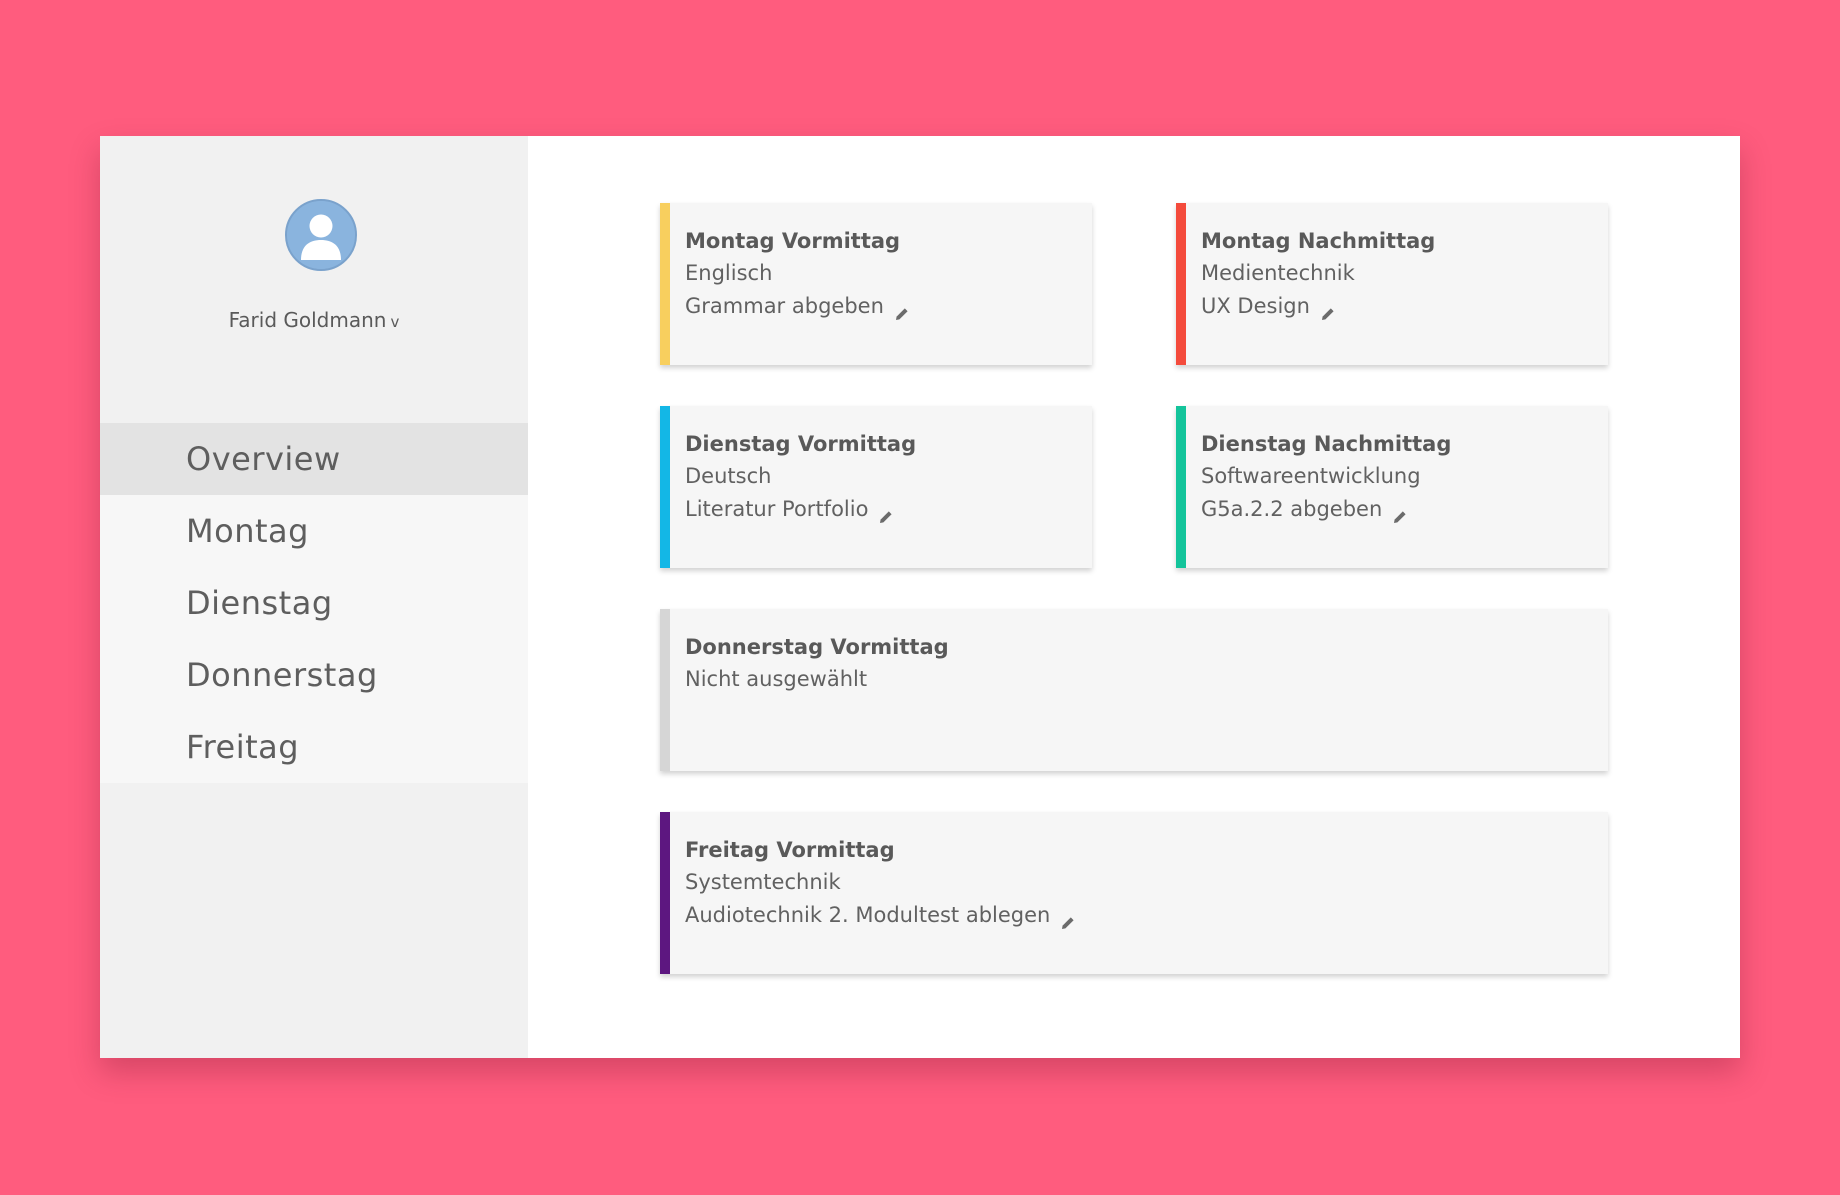  I want to click on card-title: Dienstag Nachmittag, so click(1326, 444).